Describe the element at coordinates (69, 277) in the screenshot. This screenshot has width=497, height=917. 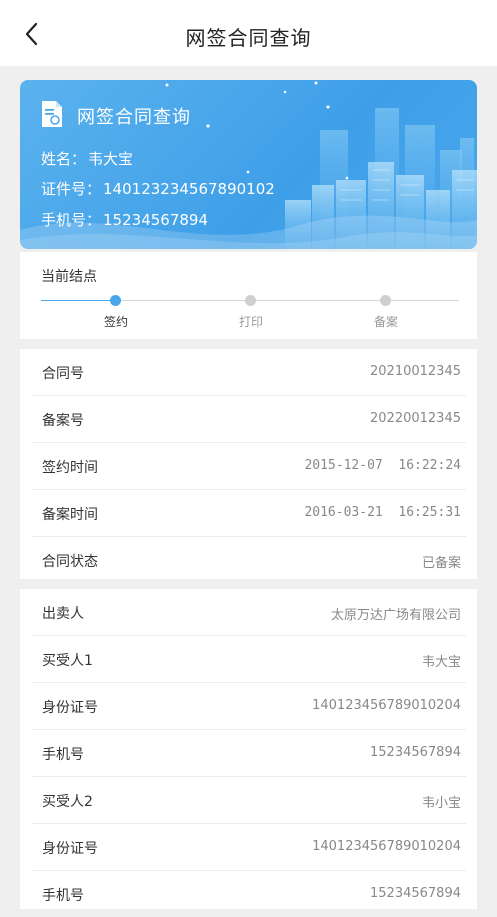
I see `progress-title: 当前结点` at that location.